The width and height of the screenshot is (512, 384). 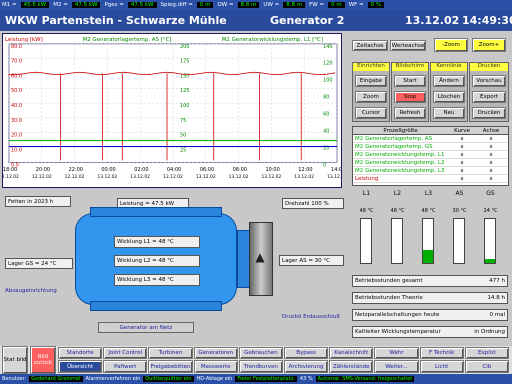 What do you see at coordinates (430, 171) in the screenshot?
I see `legend-row: M2 Generatorwicklungstemp. L3 x x` at bounding box center [430, 171].